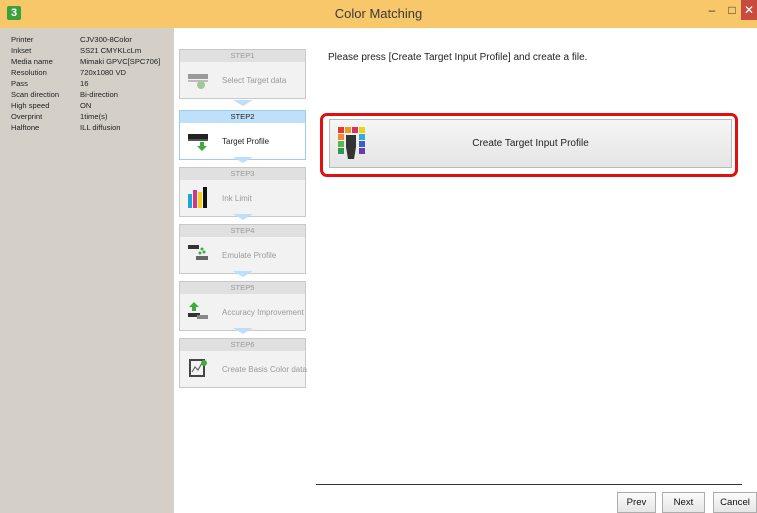 Image resolution: width=757 pixels, height=513 pixels. Describe the element at coordinates (529, 484) in the screenshot. I see `footer-divider` at that location.